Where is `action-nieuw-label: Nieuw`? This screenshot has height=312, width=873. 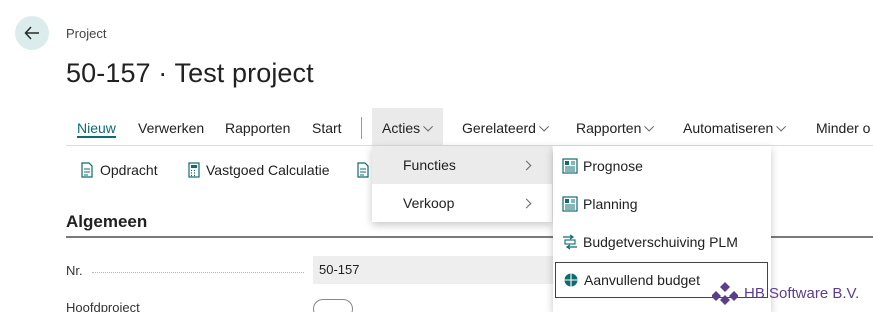 action-nieuw-label: Nieuw is located at coordinates (96, 128).